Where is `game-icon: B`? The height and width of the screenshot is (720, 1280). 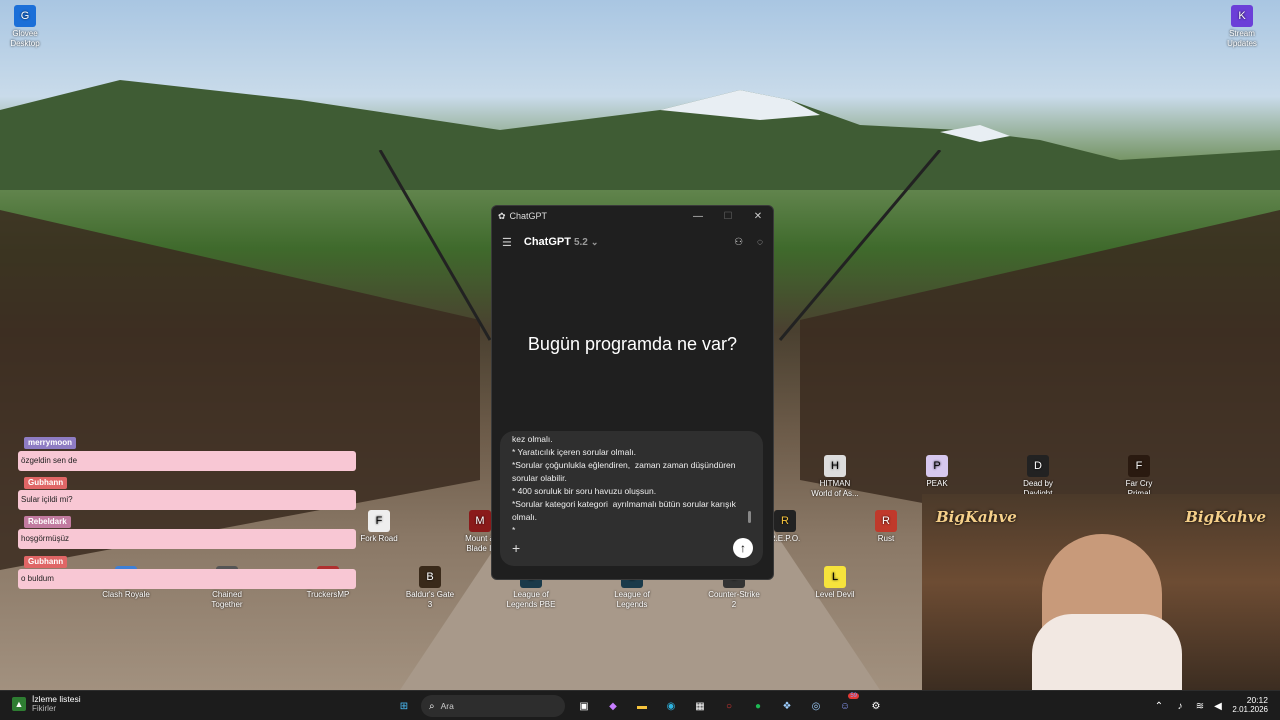
game-icon: B is located at coordinates (430, 577).